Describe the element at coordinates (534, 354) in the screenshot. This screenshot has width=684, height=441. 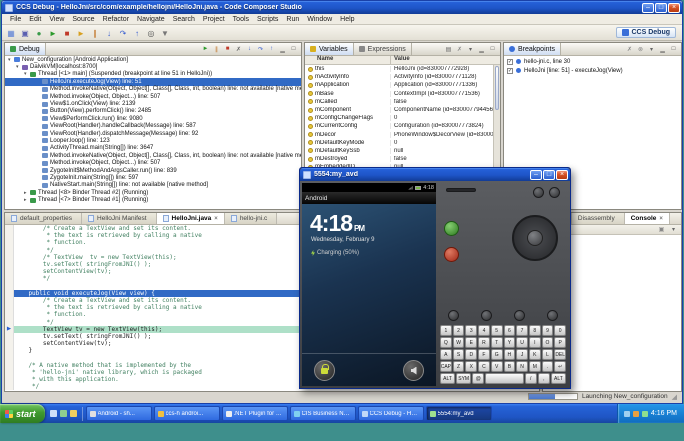
I see `emu-key: K` at that location.